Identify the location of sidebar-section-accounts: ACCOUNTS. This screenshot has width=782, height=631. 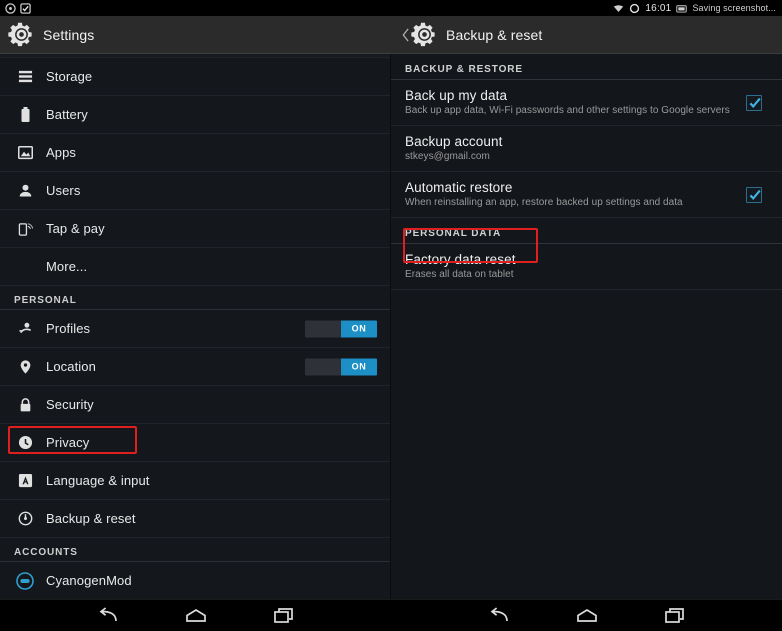
(195, 550).